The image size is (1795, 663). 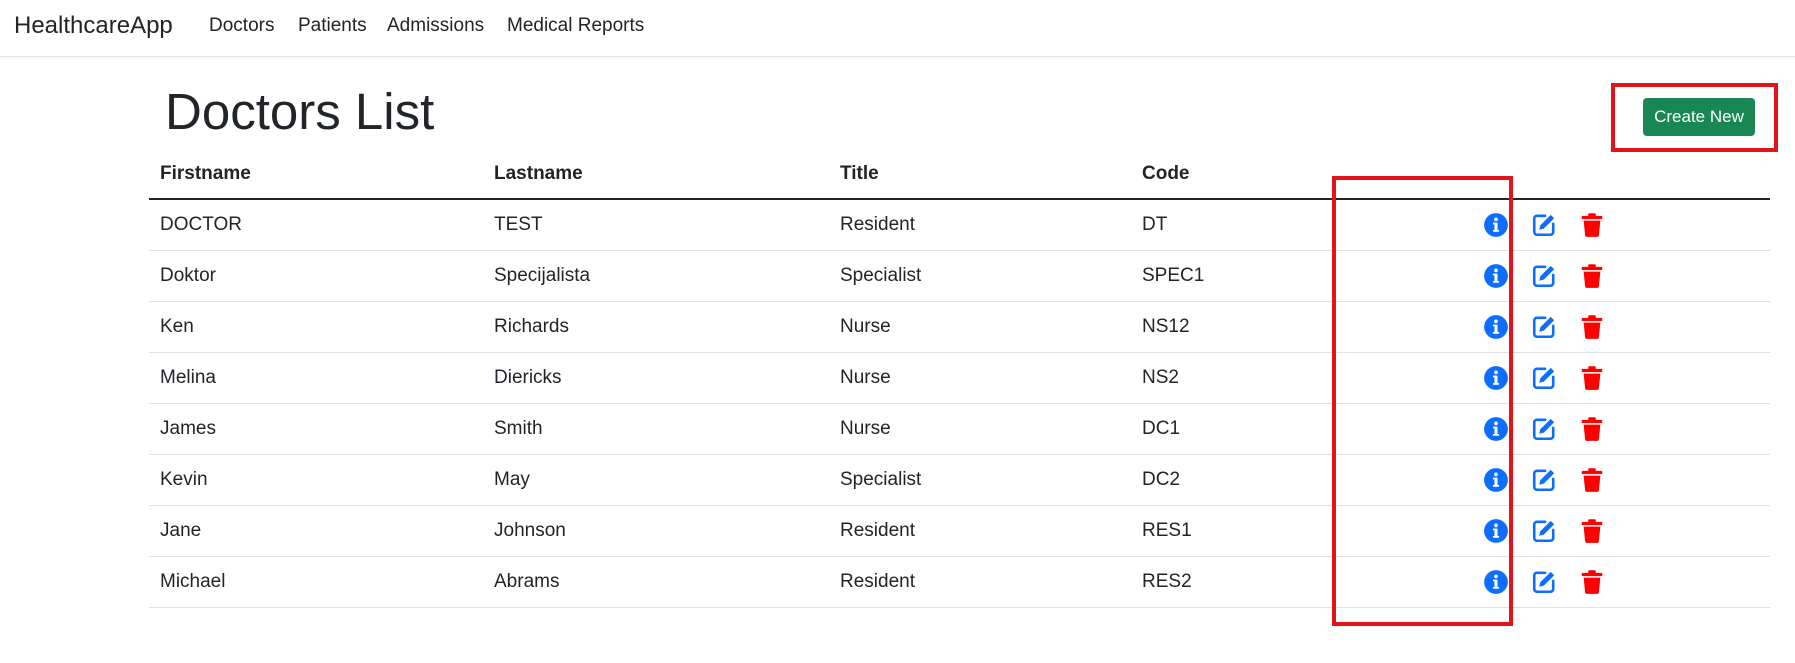 What do you see at coordinates (1238, 225) in the screenshot?
I see `cell-code: DT` at bounding box center [1238, 225].